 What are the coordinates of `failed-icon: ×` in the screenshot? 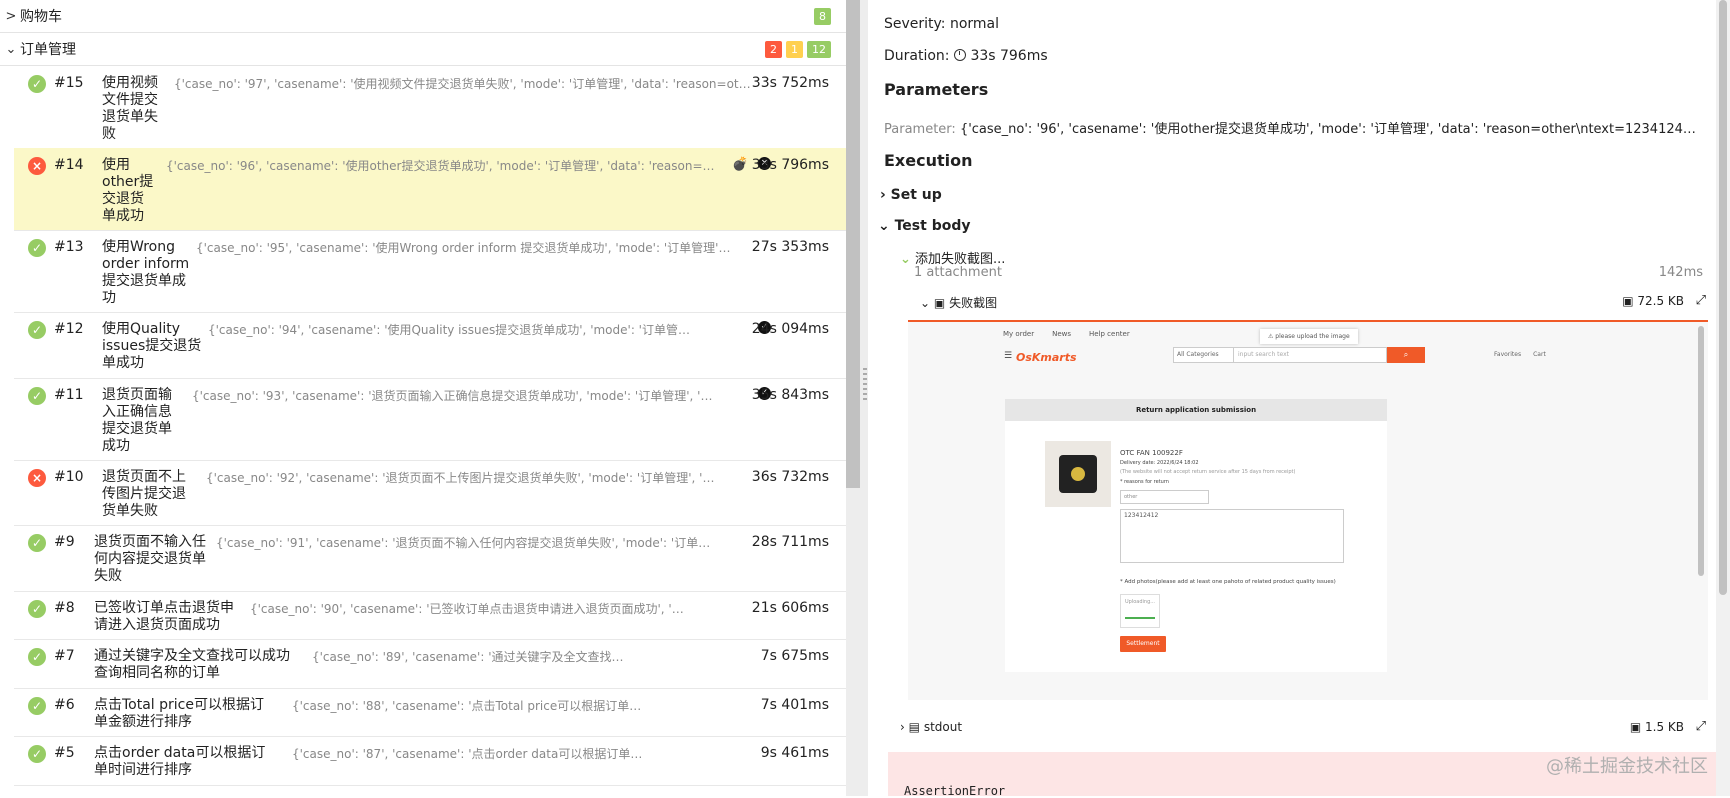 It's located at (37, 478).